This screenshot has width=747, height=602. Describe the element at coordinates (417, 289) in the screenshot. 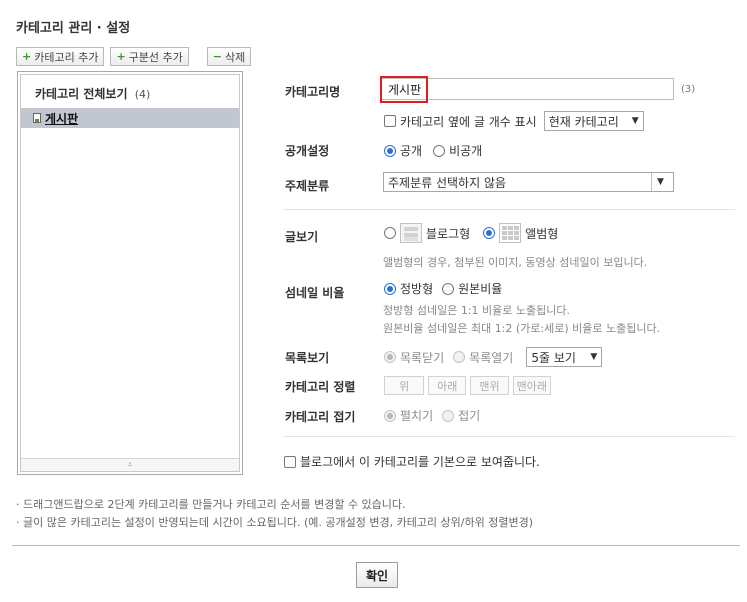

I see `ratio-square-label: 정방형` at that location.